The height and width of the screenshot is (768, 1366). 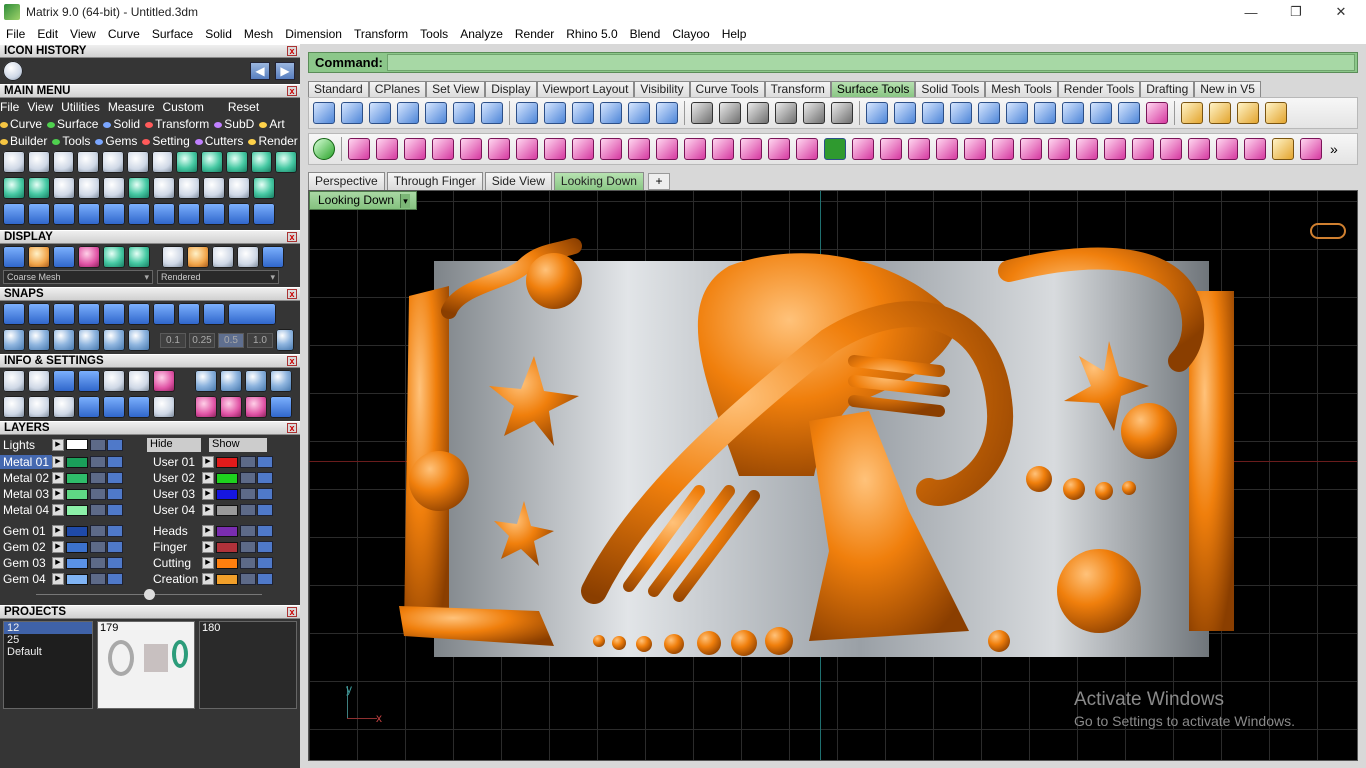 What do you see at coordinates (598, 181) in the screenshot?
I see `viewport-tab: Looking Down` at bounding box center [598, 181].